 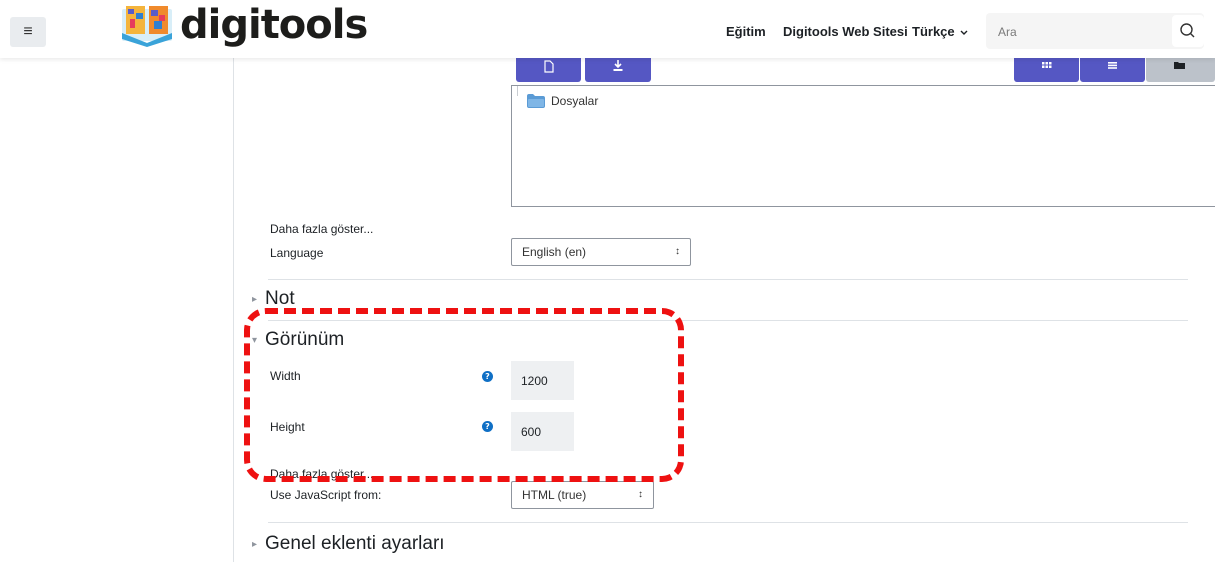 I want to click on view-icons-button, so click(x=1046, y=70).